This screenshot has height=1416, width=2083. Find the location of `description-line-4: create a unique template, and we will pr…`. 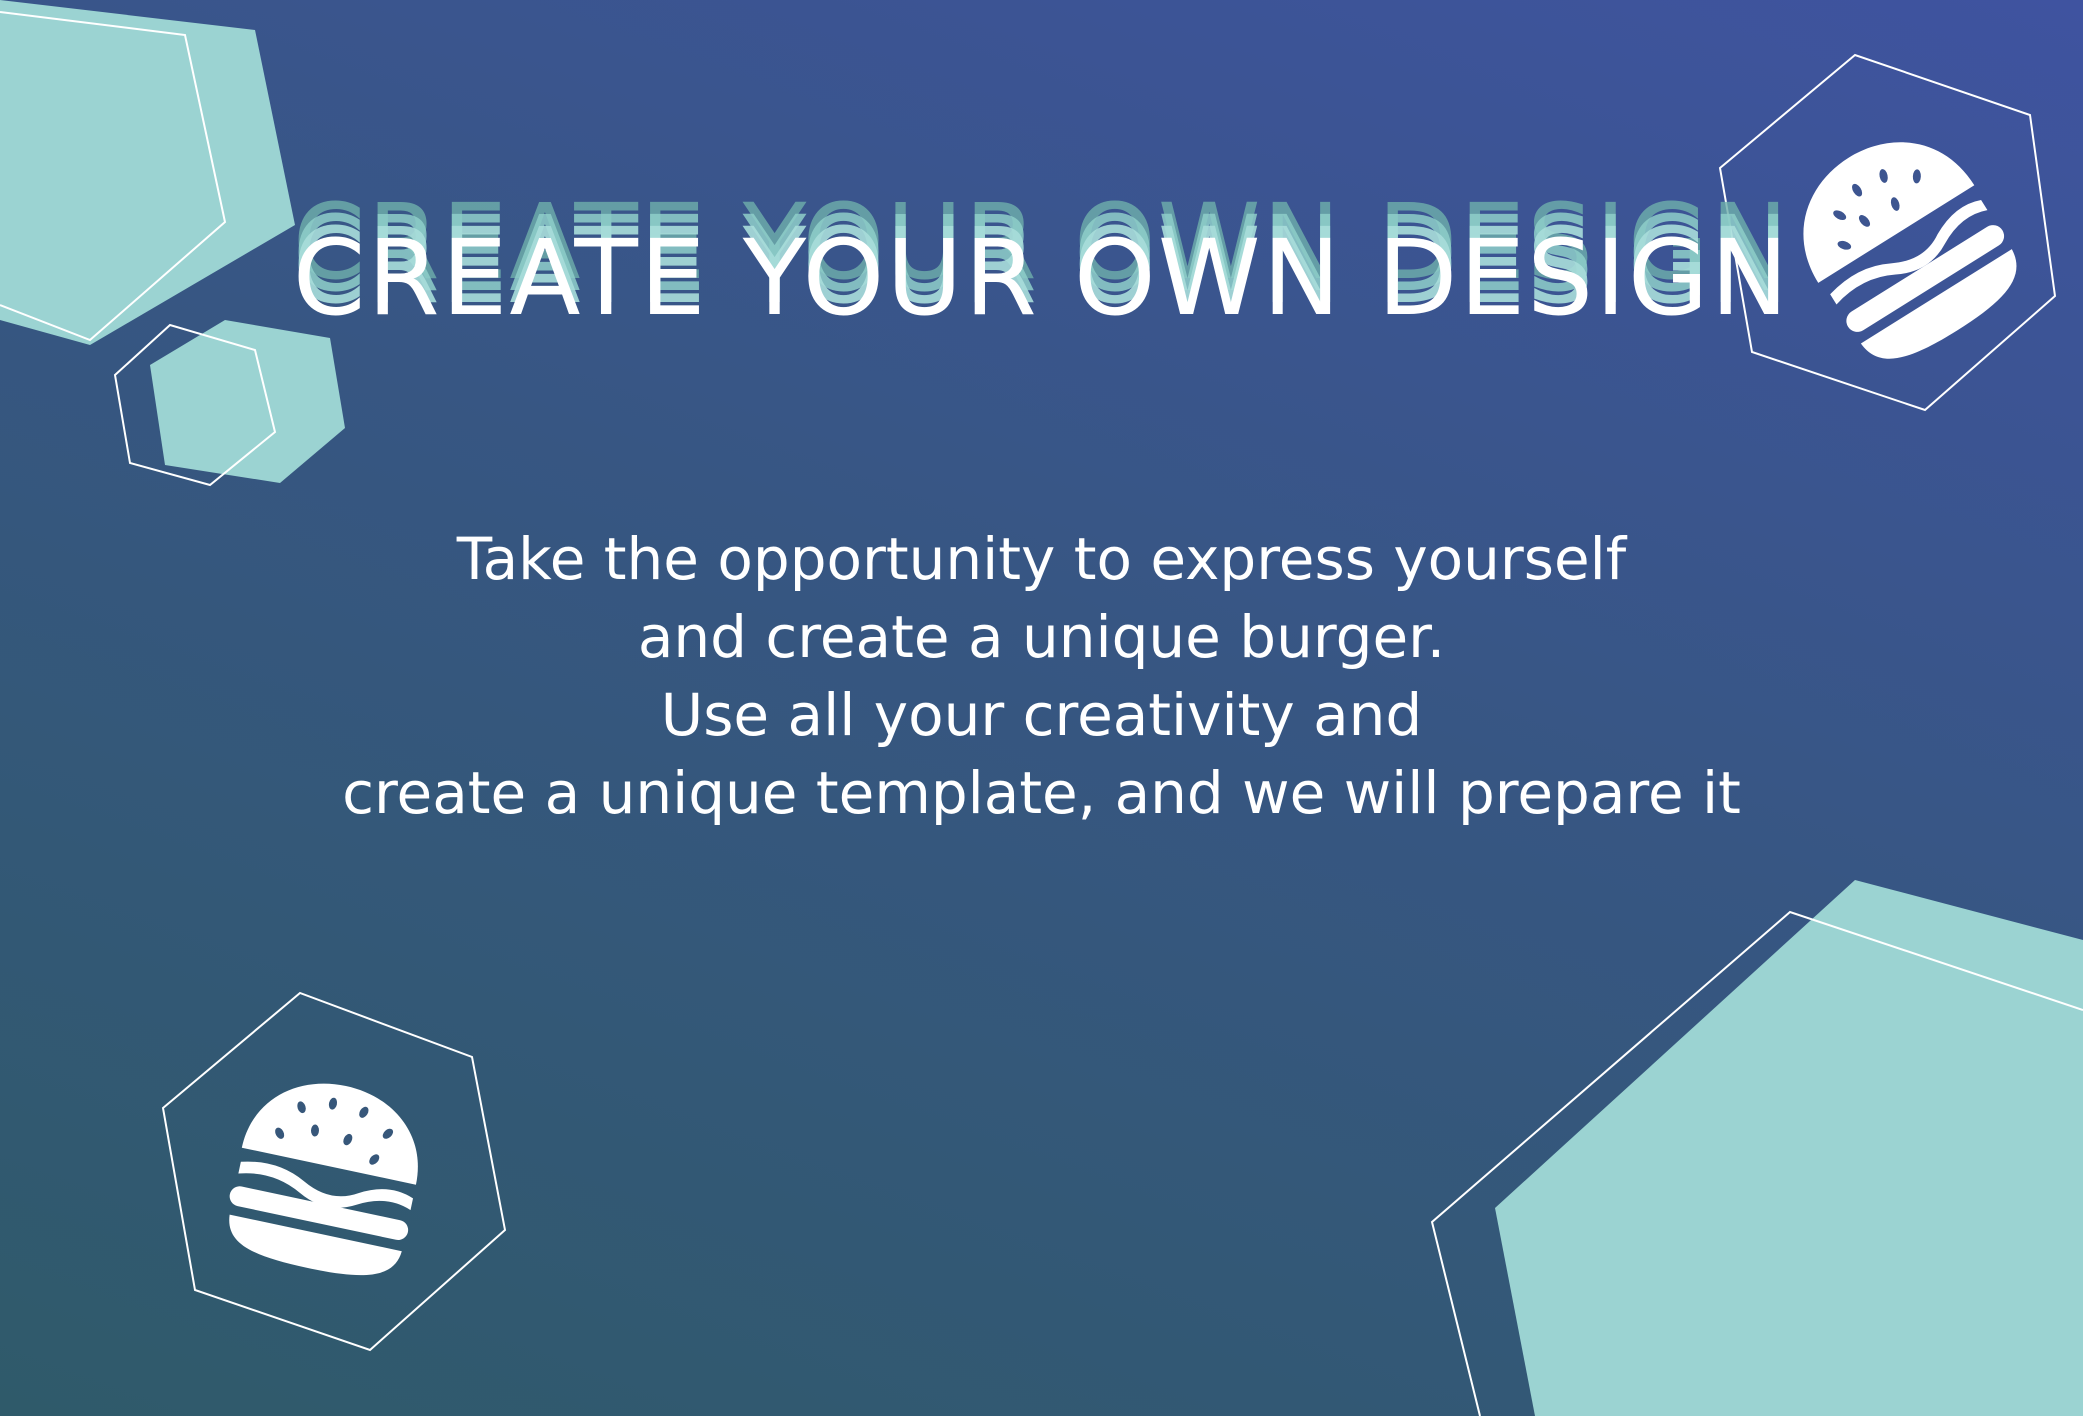

description-line-4: create a unique template, and we will pr… is located at coordinates (1041, 793).